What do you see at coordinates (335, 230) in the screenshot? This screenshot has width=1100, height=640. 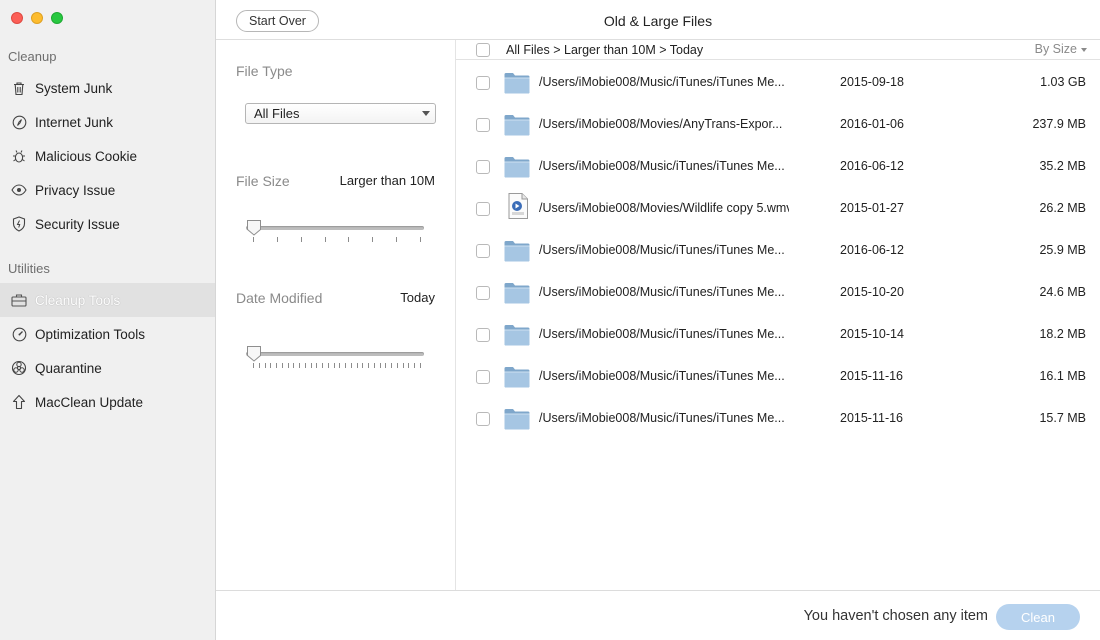 I see `file-size-slider` at bounding box center [335, 230].